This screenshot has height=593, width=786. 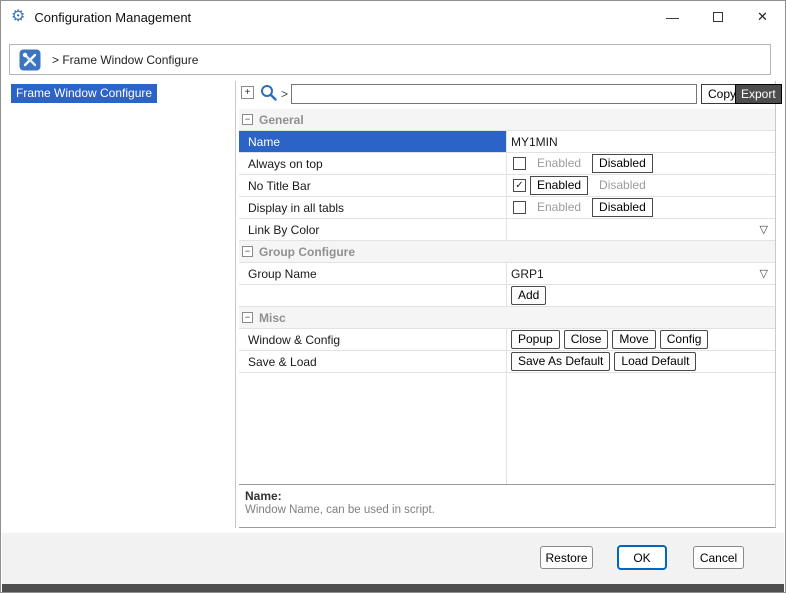 I want to click on restore-button: Restore, so click(x=566, y=557).